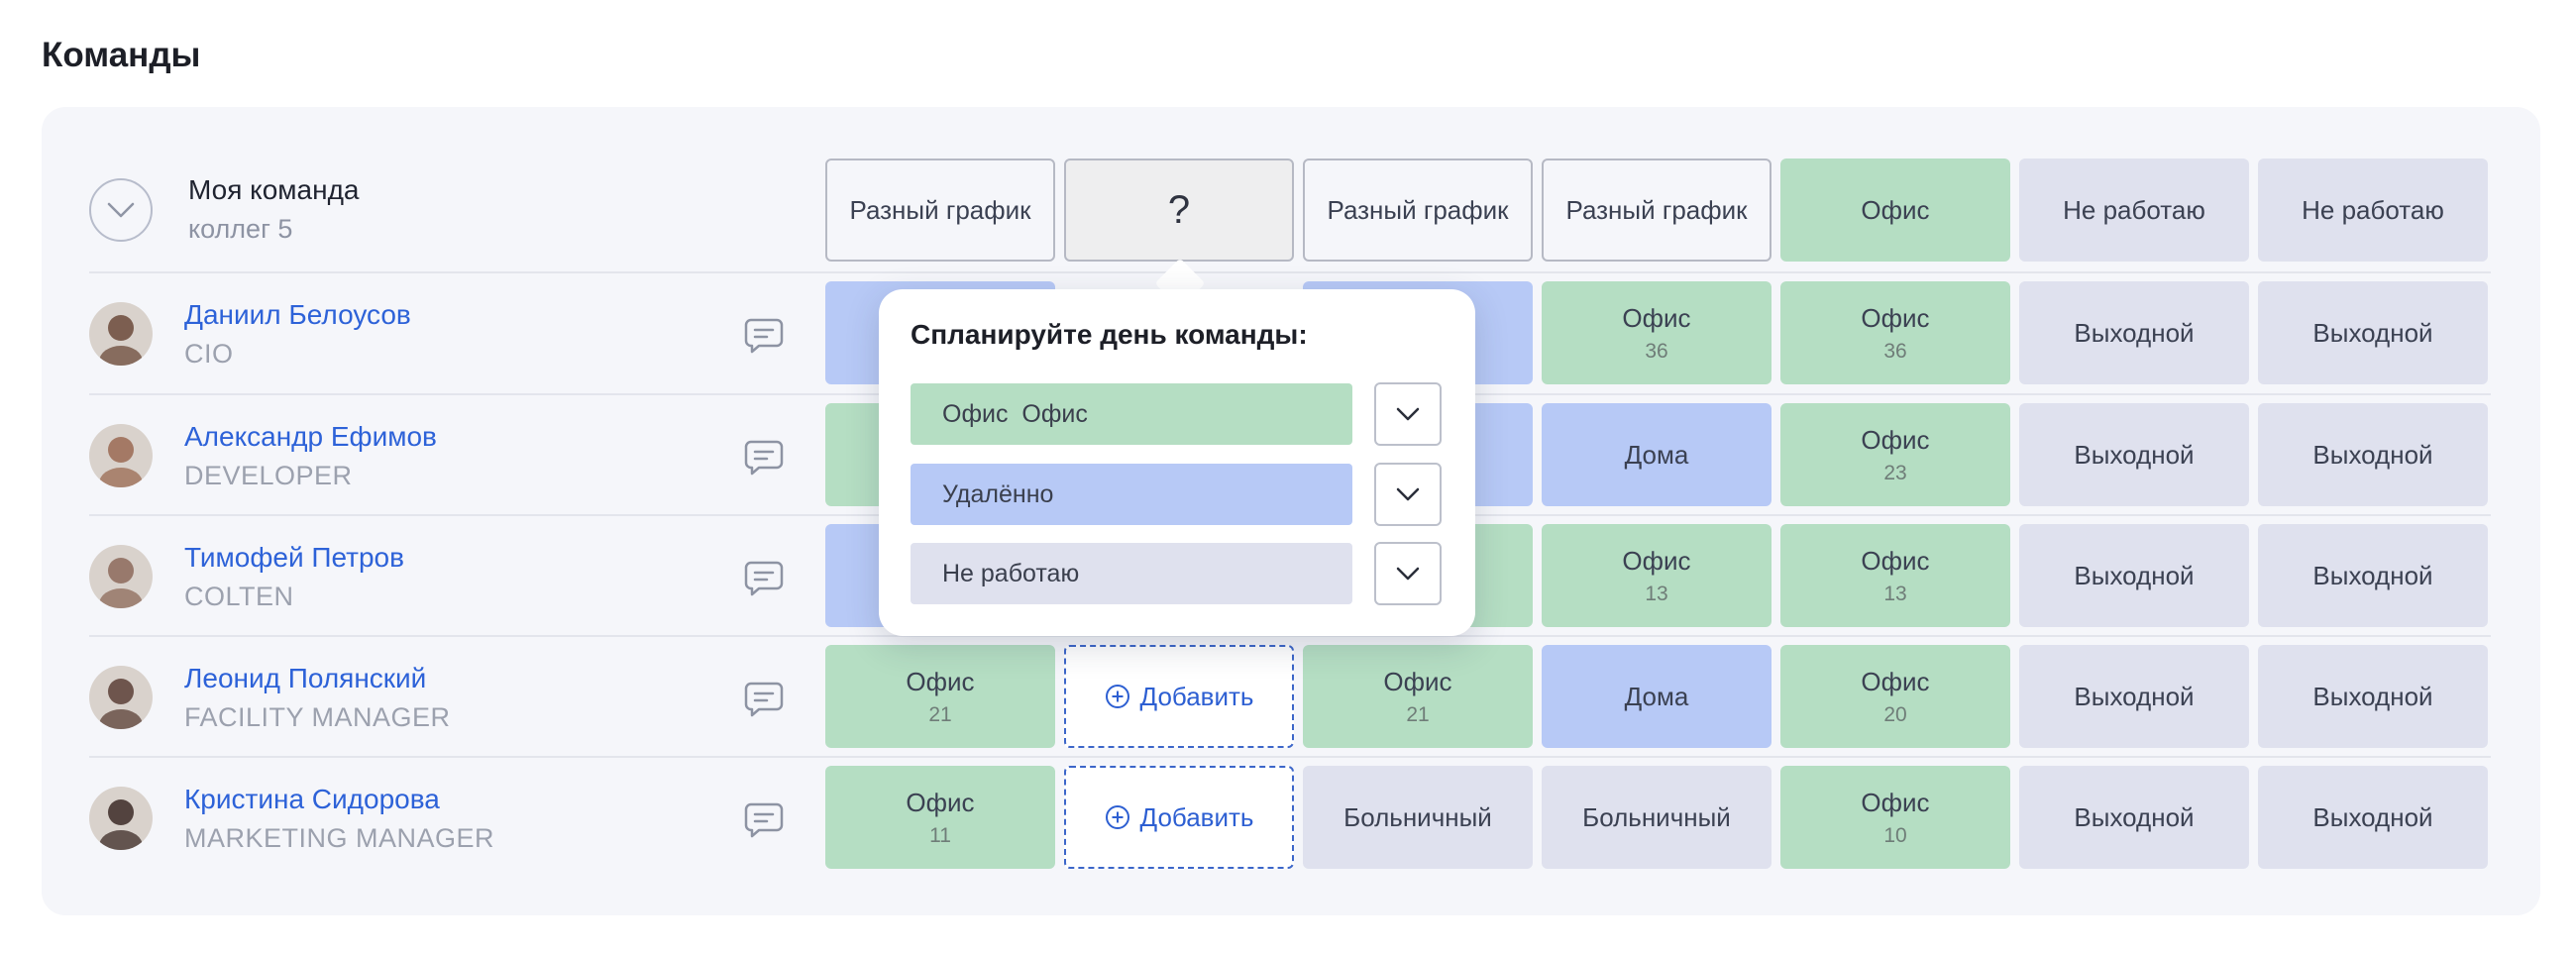 This screenshot has height=955, width=2576. I want to click on person-row: Александр Ефимов DEVELOPER, so click(437, 455).